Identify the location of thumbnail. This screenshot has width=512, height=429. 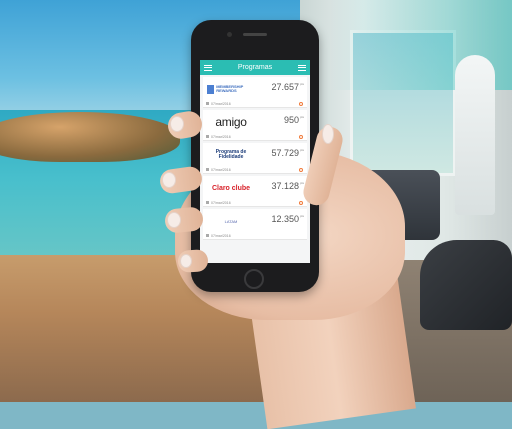
(328, 134).